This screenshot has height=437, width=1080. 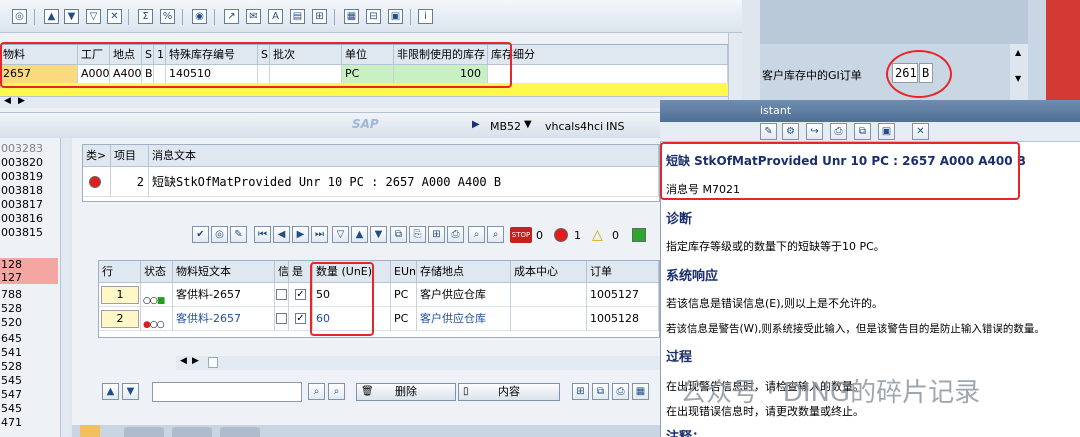 What do you see at coordinates (130, 391) in the screenshot?
I see `deselect-all-icon: ▼` at bounding box center [130, 391].